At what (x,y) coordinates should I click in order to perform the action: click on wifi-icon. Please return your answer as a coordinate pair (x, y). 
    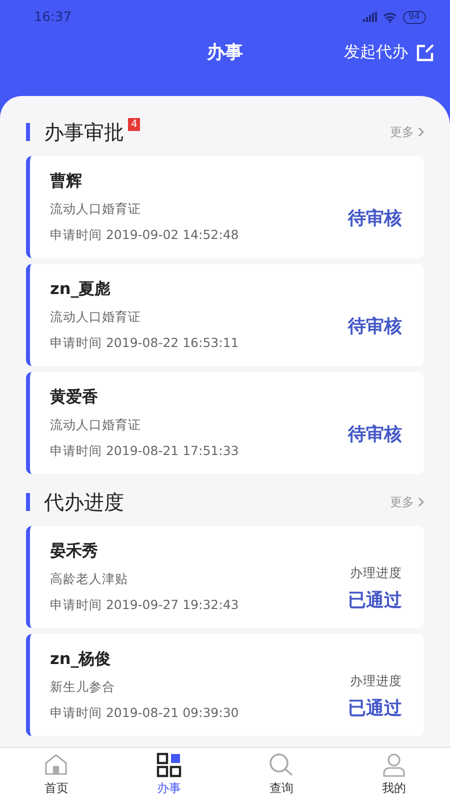
    Looking at the image, I should click on (389, 17).